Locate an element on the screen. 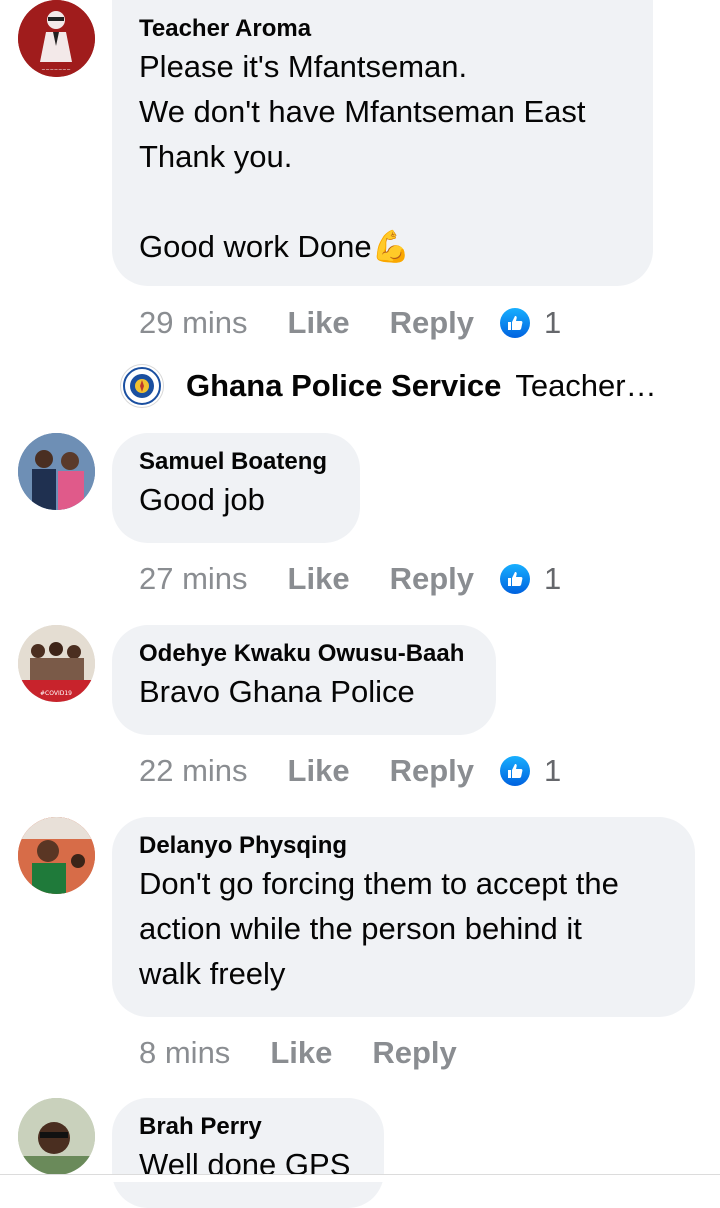 The image size is (720, 1208). avatar-odehye-kwaku: #COVID19 is located at coordinates (56, 663).